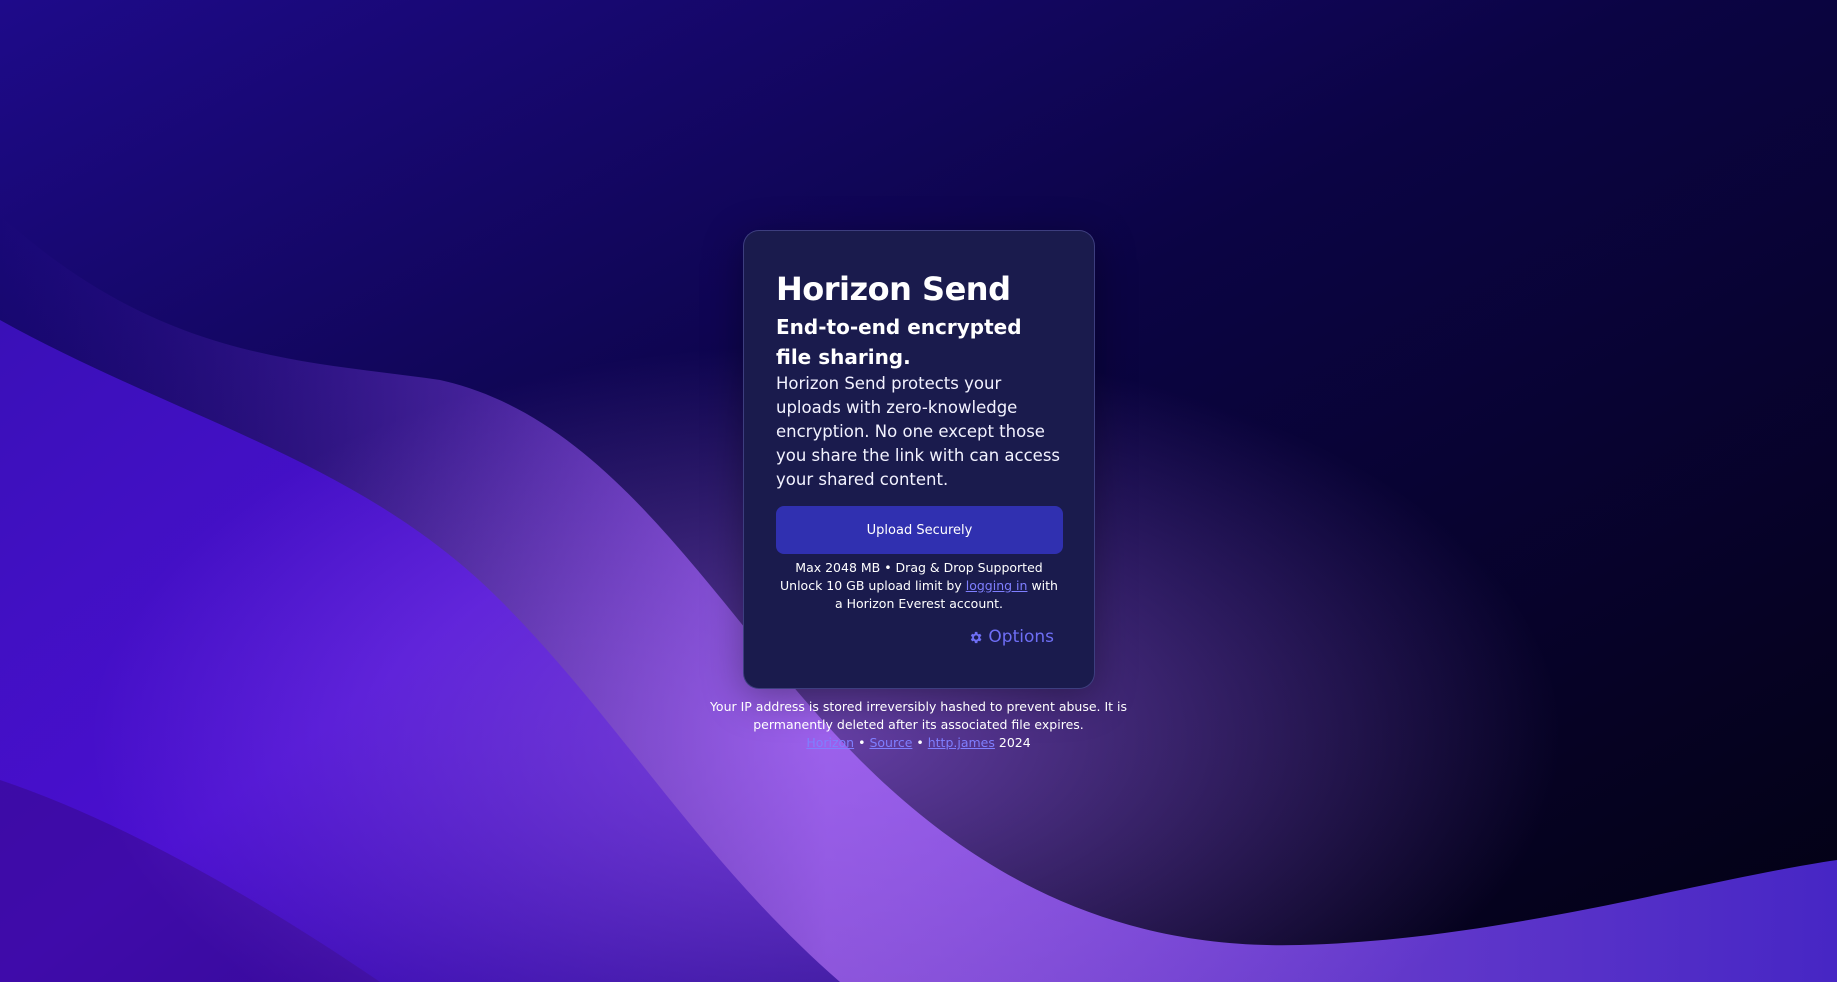 The height and width of the screenshot is (982, 1837). Describe the element at coordinates (899, 342) in the screenshot. I see `page-subtitle: End-to-end encrypted file sharing.` at that location.